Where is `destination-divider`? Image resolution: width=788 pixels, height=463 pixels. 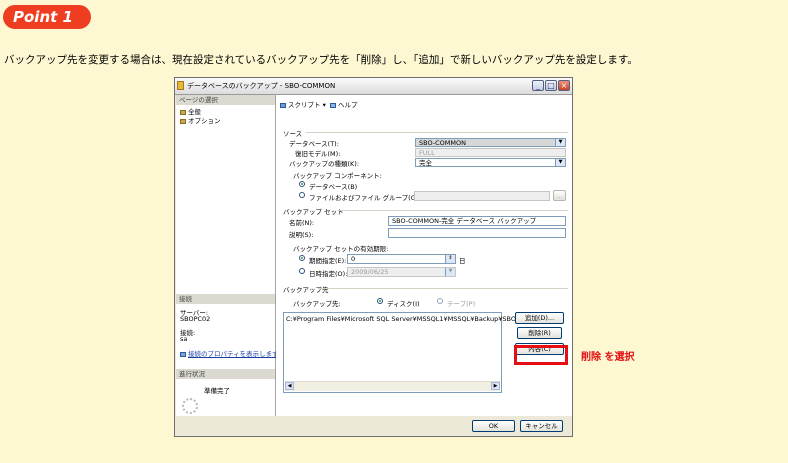
destination-divider is located at coordinates (443, 288).